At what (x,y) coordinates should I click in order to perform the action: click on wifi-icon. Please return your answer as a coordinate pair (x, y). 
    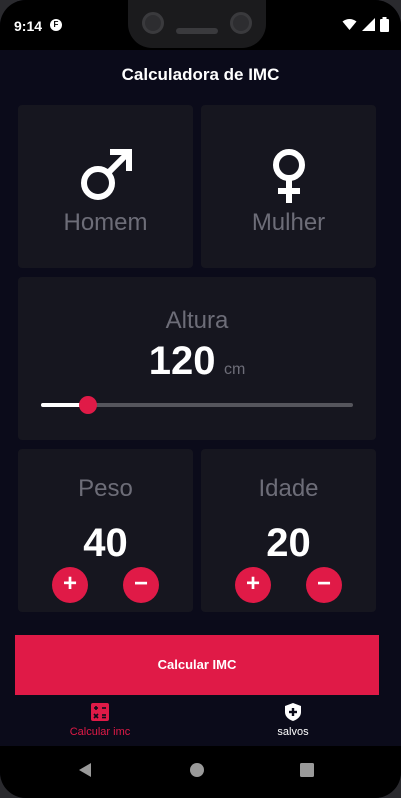
    Looking at the image, I should click on (349, 24).